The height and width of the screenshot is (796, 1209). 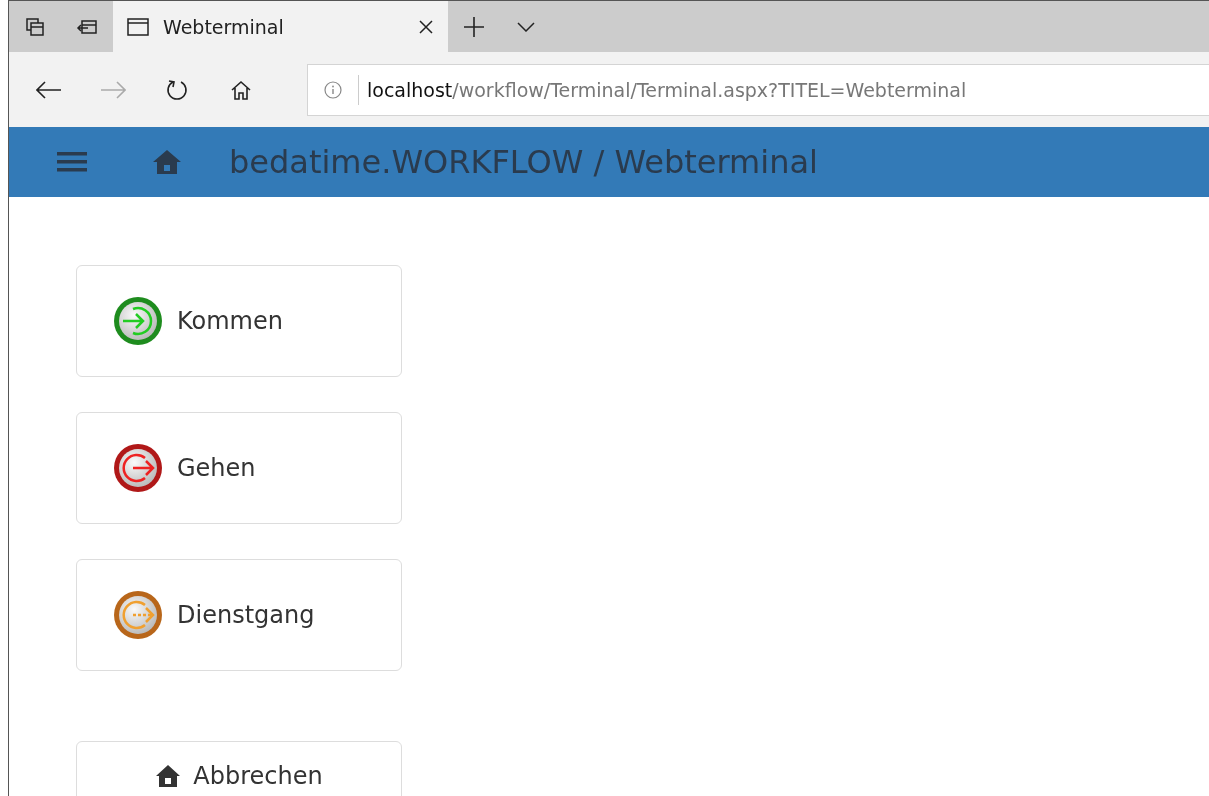 I want to click on refresh-icon, so click(x=177, y=89).